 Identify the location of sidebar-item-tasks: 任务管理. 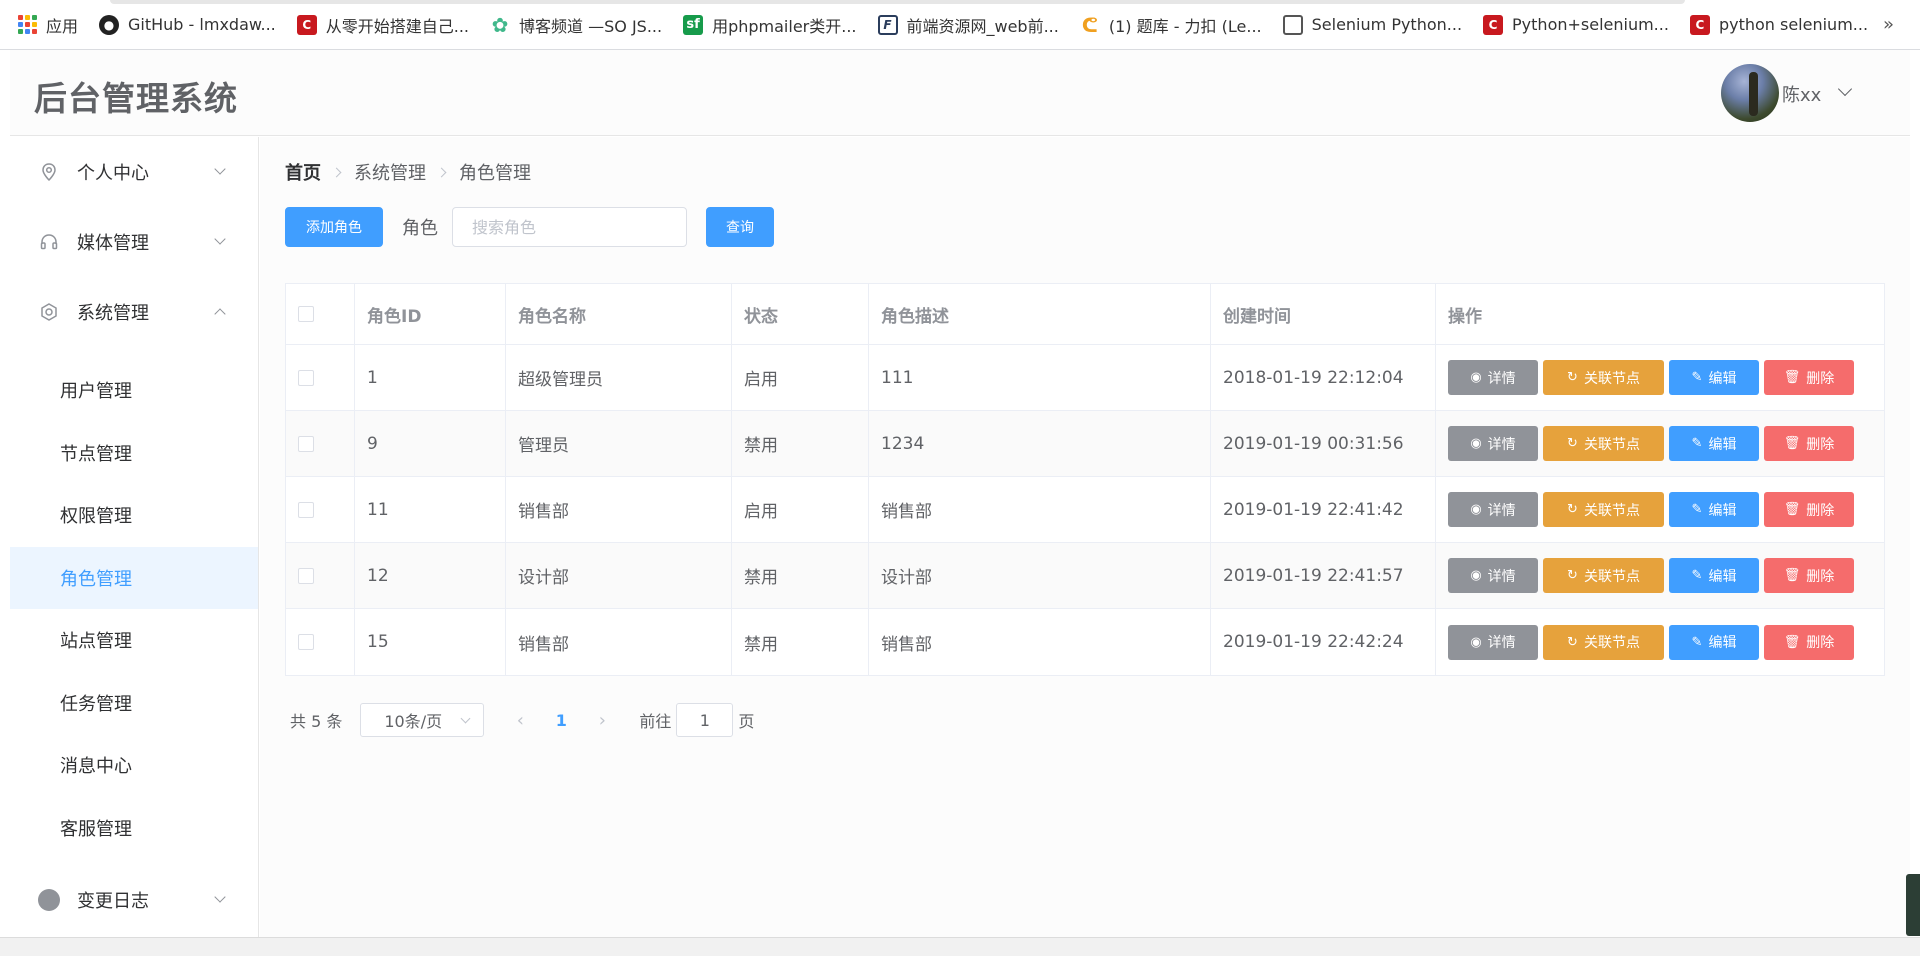
(134, 703).